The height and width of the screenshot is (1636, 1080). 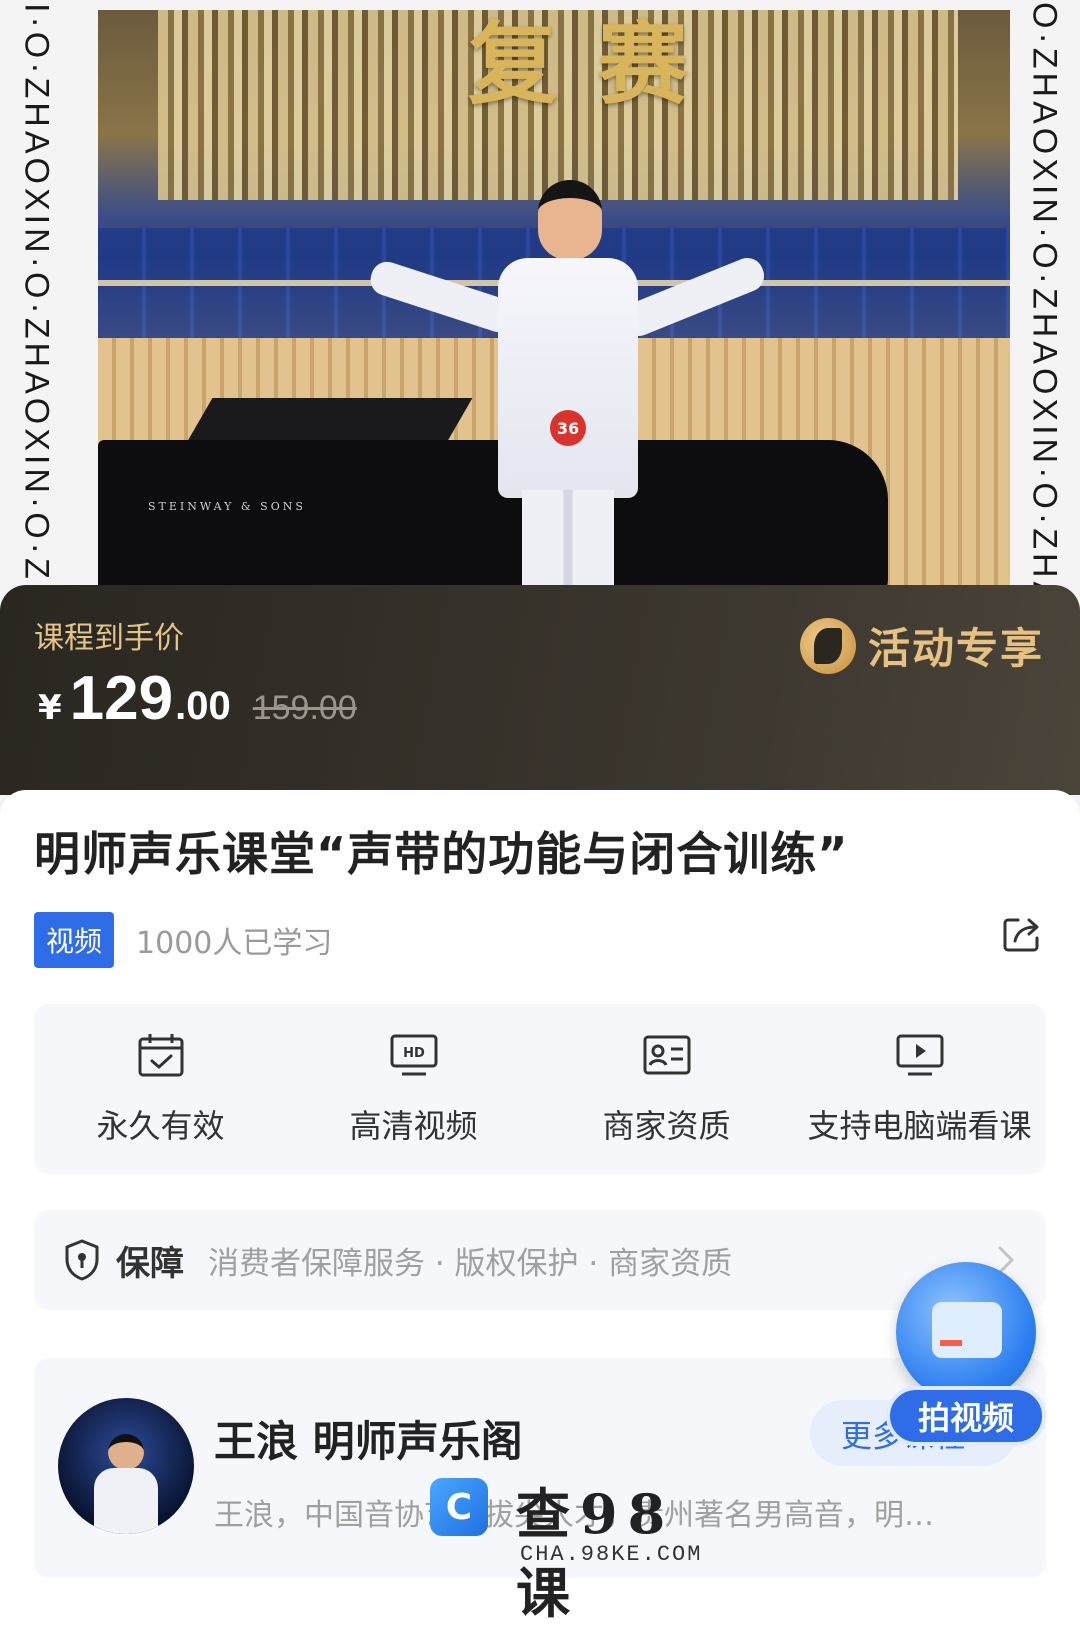 What do you see at coordinates (598, 64) in the screenshot?
I see `stage-banner-text: 复赛` at bounding box center [598, 64].